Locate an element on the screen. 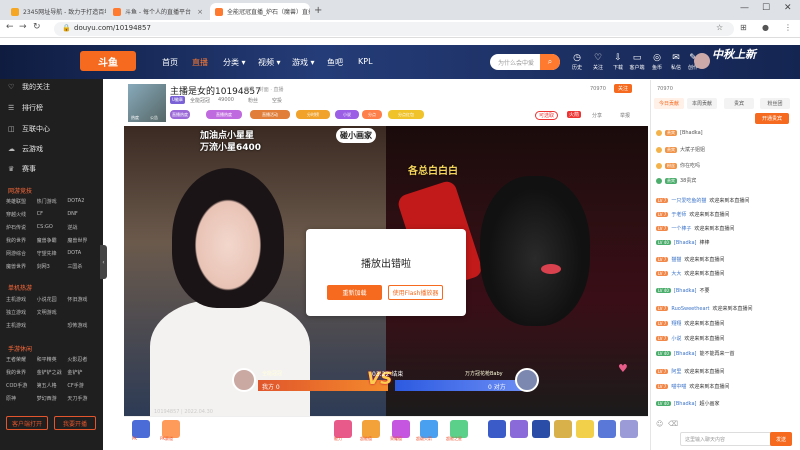 The image size is (800, 450). chat-username: 猫猫 is located at coordinates (676, 259).